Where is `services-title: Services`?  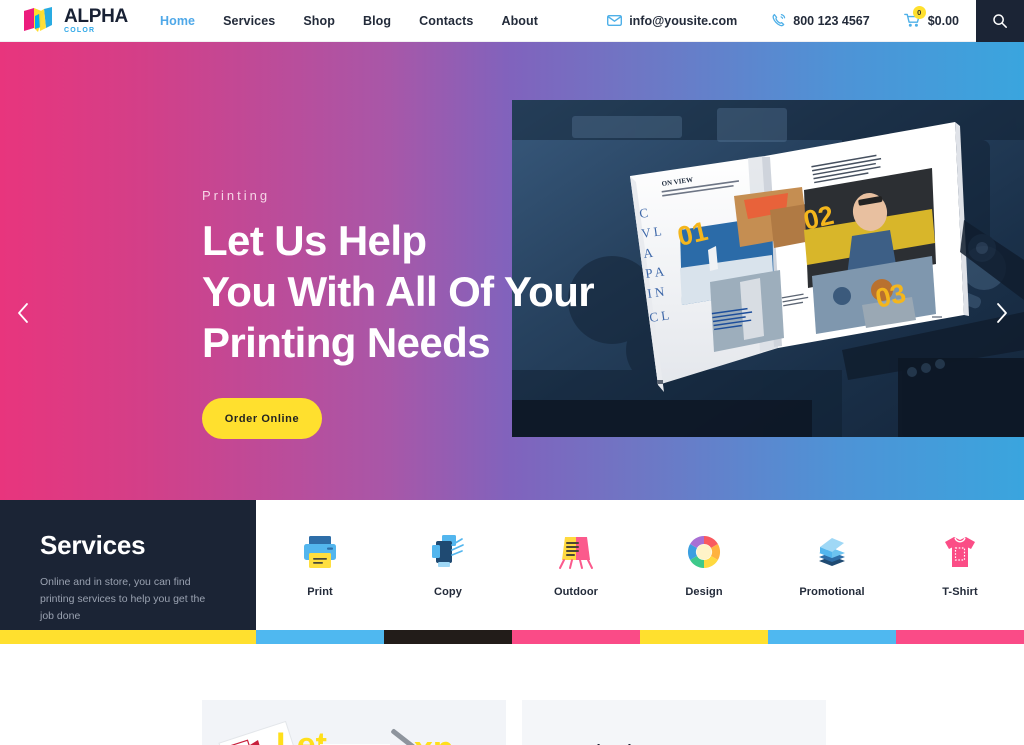 services-title: Services is located at coordinates (93, 545).